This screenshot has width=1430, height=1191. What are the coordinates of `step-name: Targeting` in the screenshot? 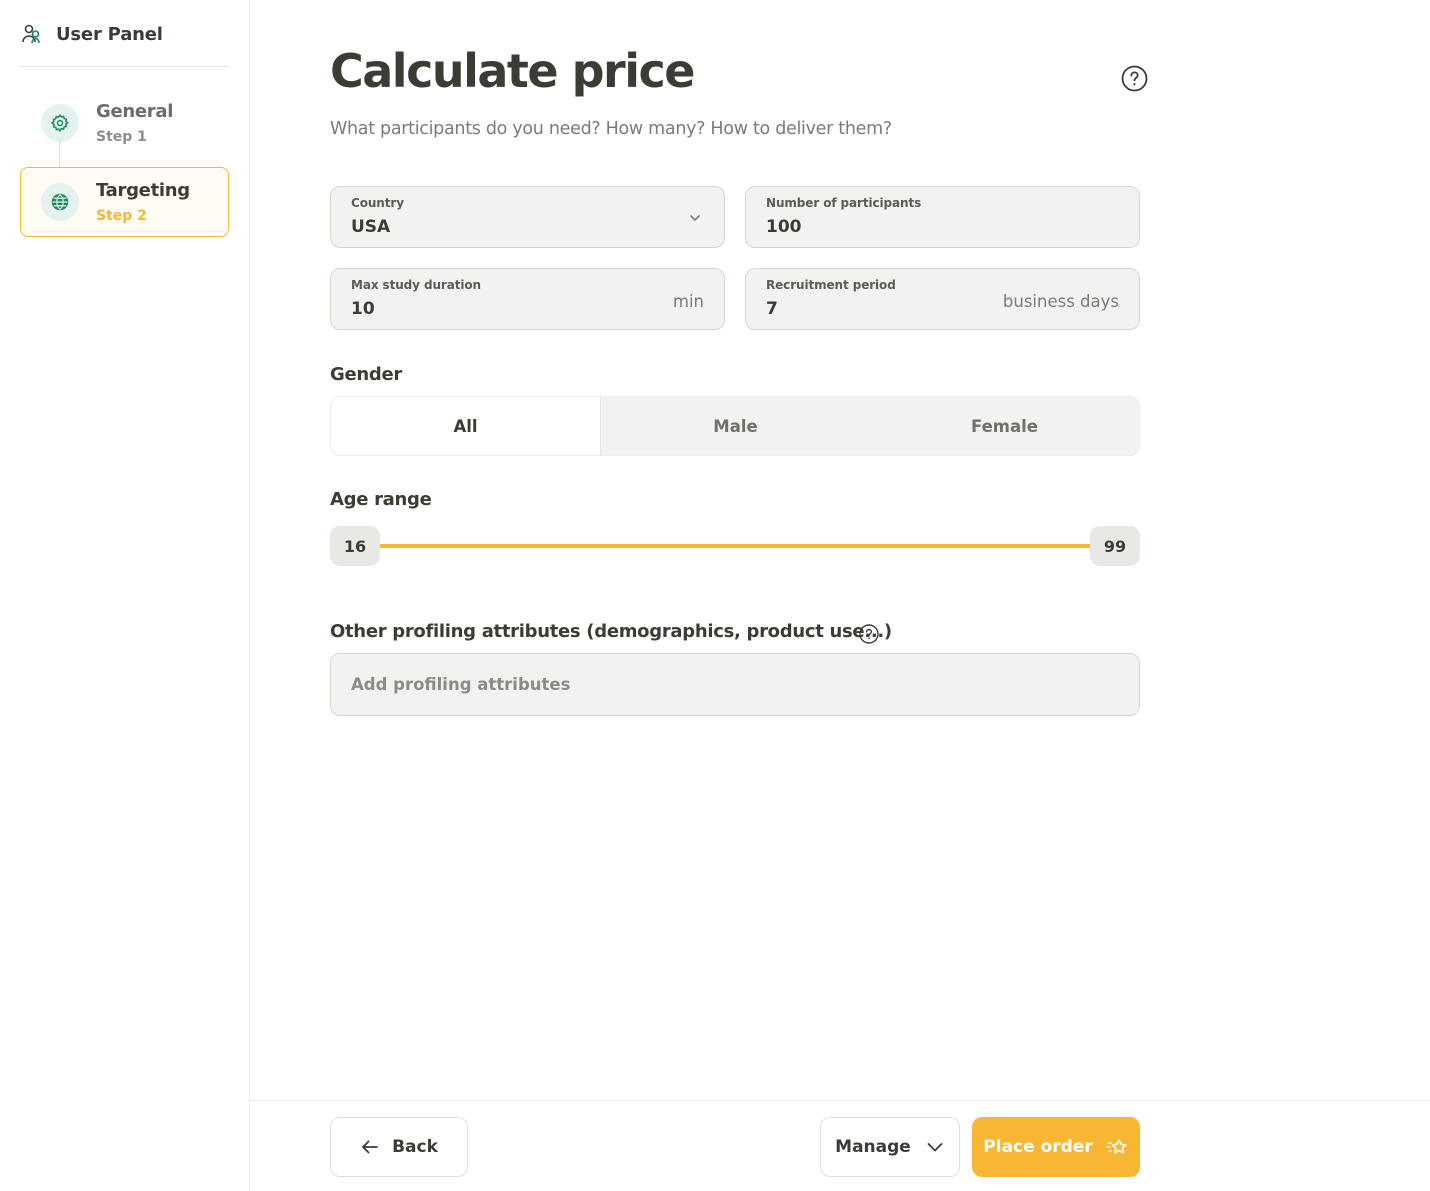 It's located at (143, 190).